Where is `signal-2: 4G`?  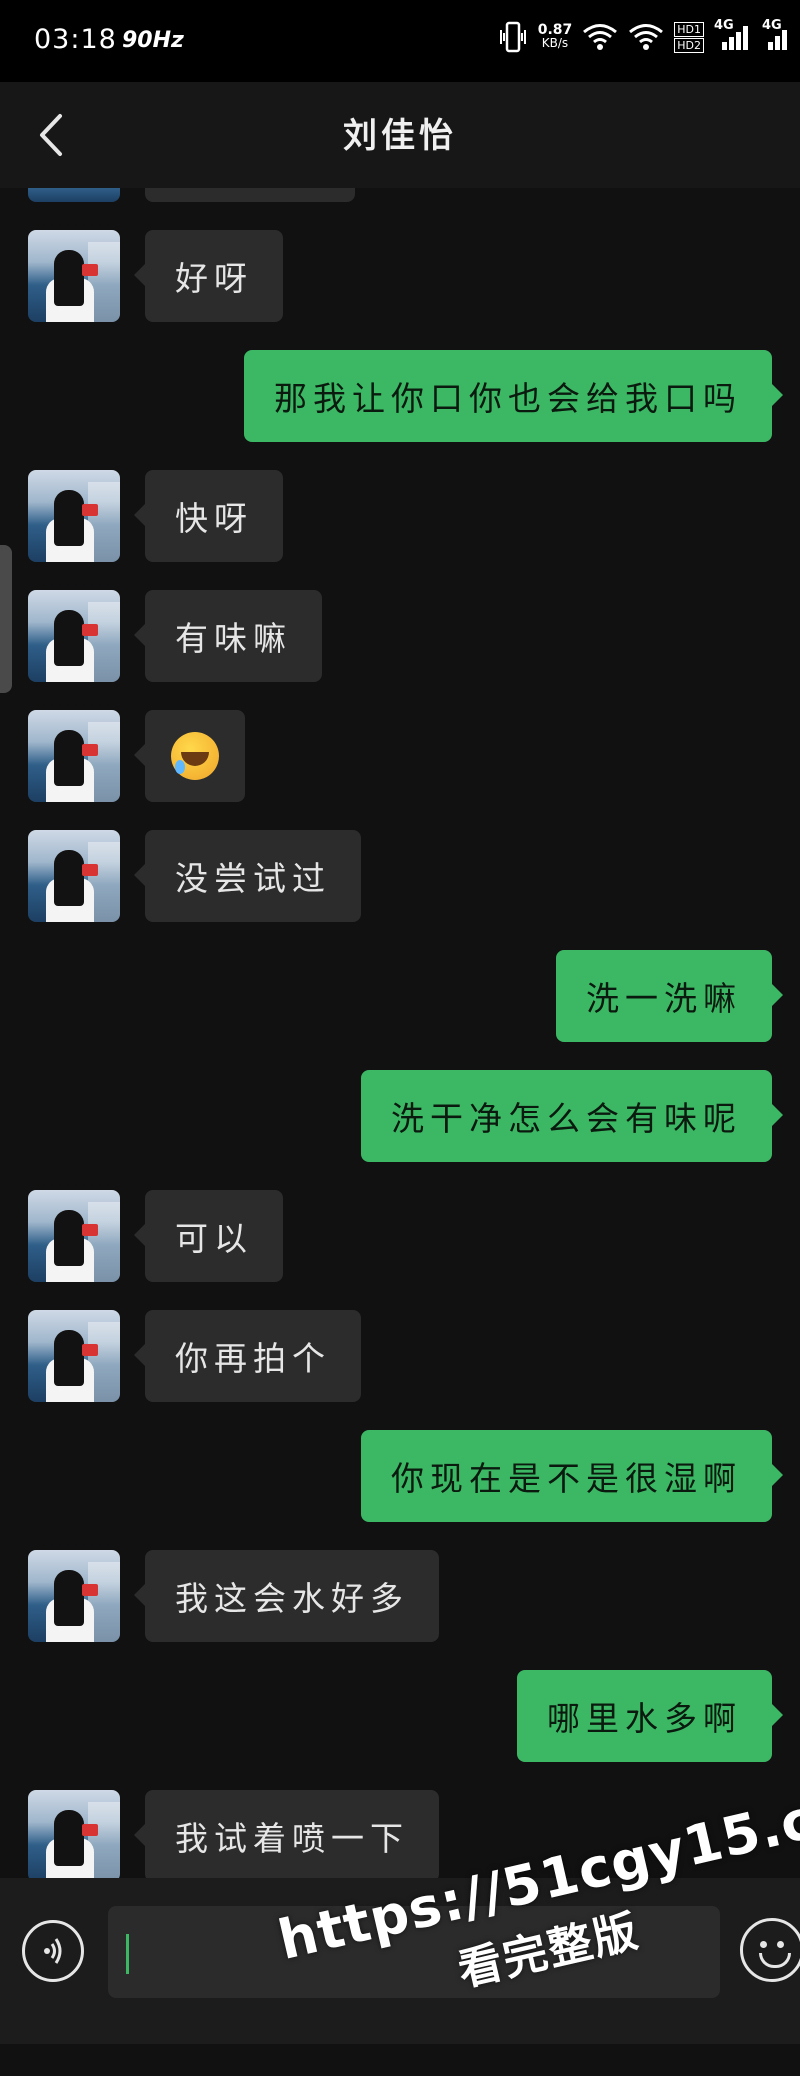 signal-2: 4G is located at coordinates (777, 35).